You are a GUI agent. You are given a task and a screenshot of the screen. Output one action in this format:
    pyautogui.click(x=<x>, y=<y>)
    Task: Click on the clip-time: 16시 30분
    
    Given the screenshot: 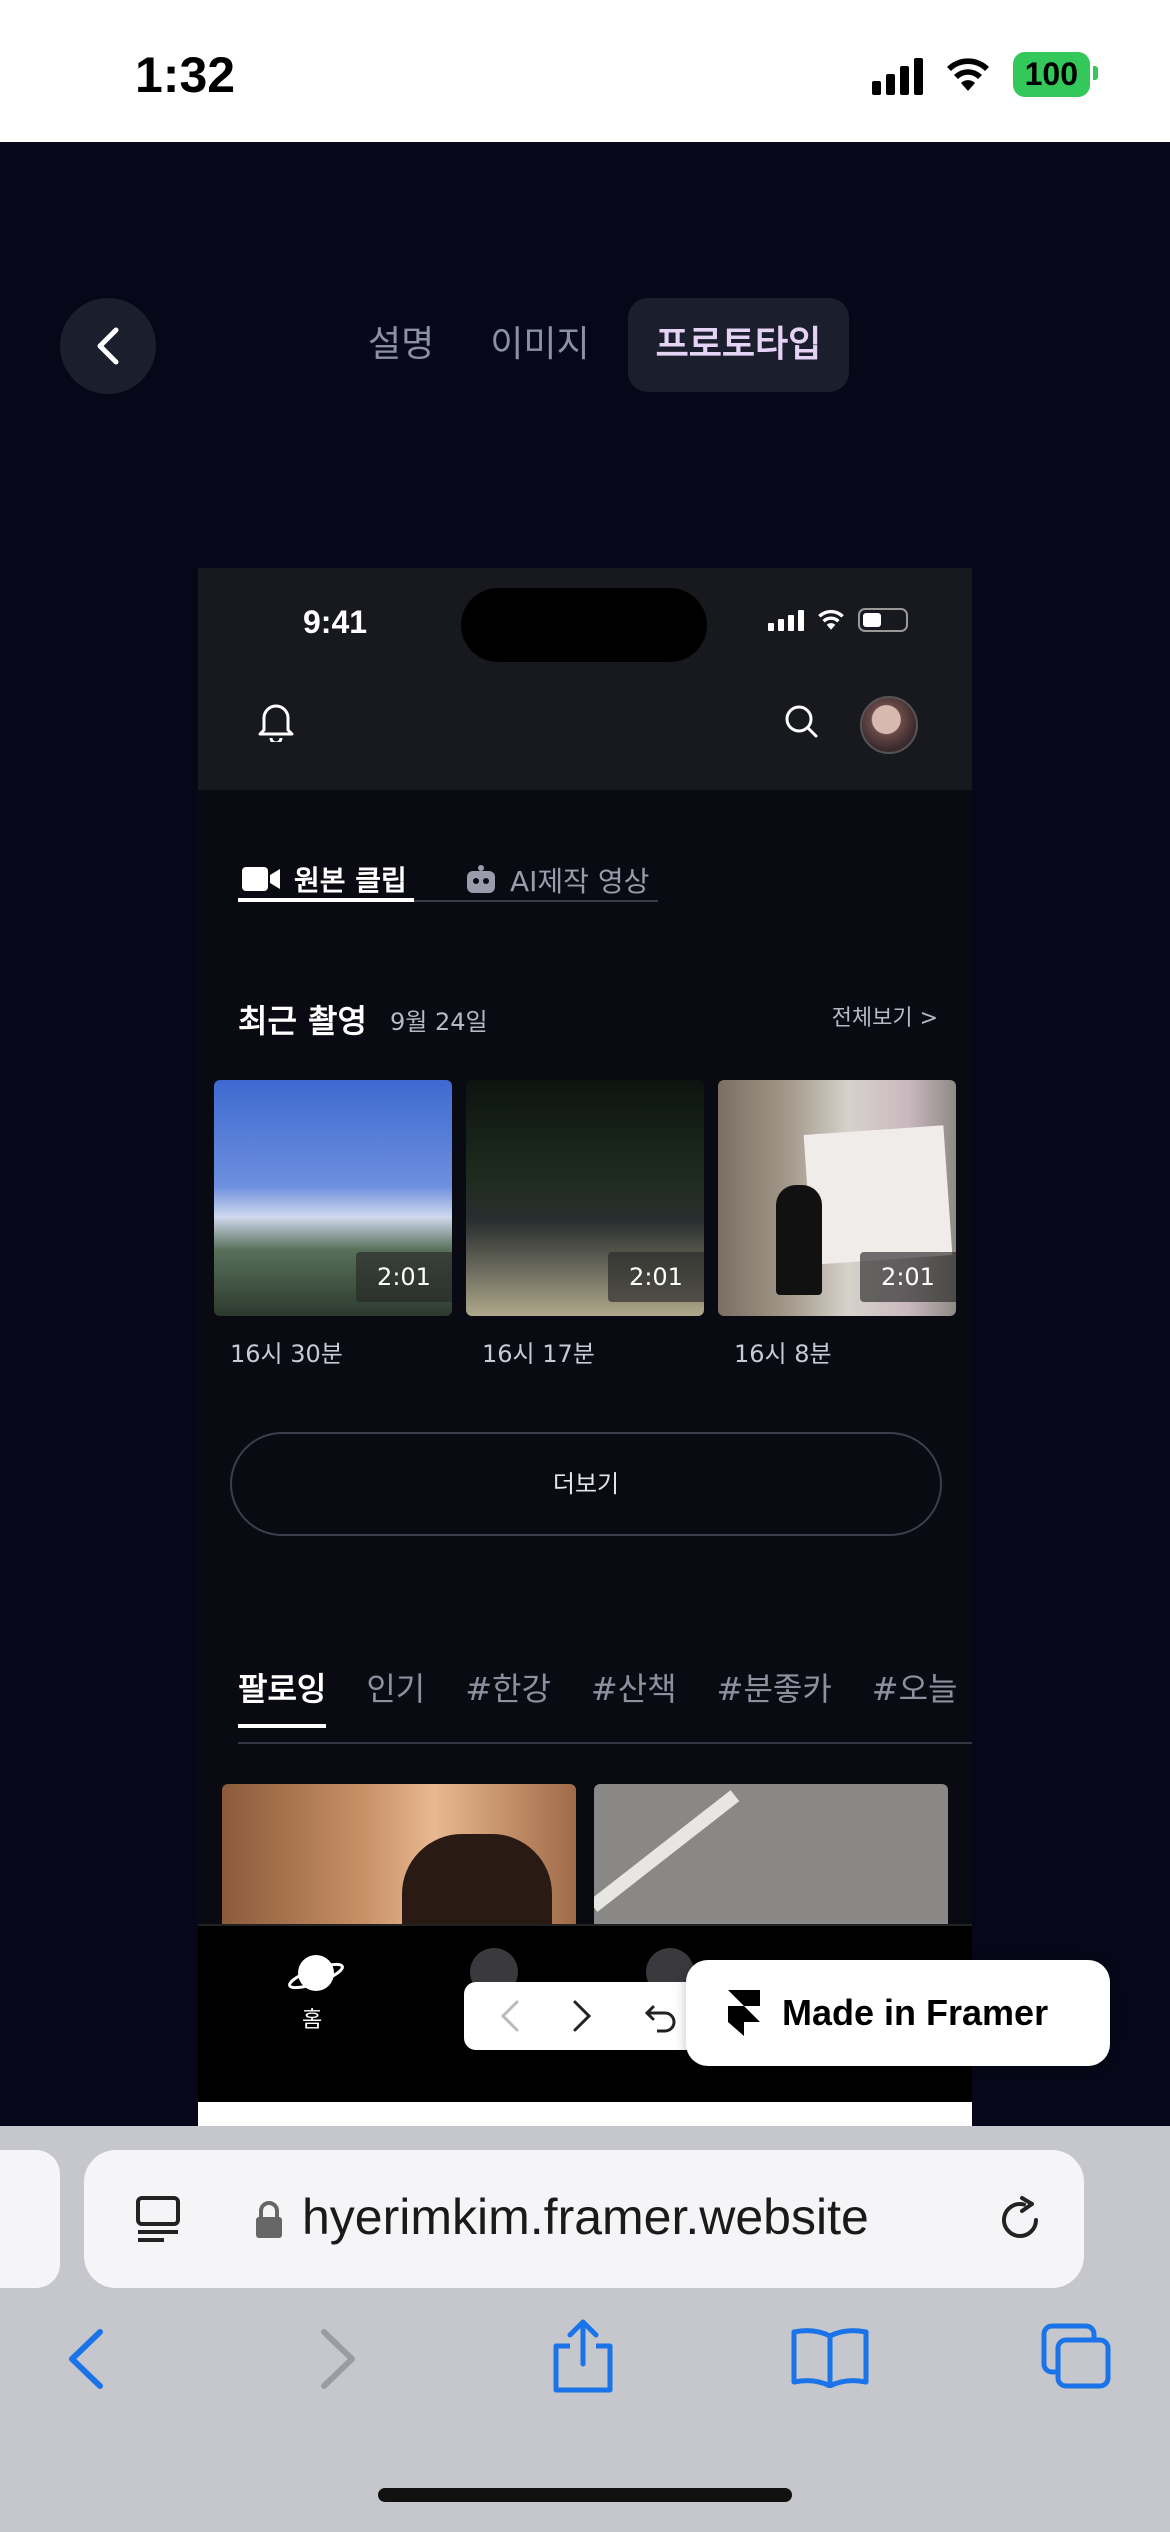 What is the action you would take?
    pyautogui.click(x=286, y=1354)
    